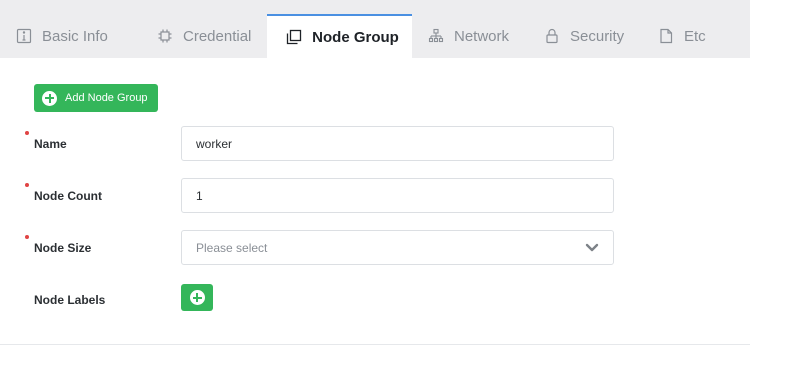 Image resolution: width=786 pixels, height=376 pixels. What do you see at coordinates (552, 36) in the screenshot?
I see `lock-icon` at bounding box center [552, 36].